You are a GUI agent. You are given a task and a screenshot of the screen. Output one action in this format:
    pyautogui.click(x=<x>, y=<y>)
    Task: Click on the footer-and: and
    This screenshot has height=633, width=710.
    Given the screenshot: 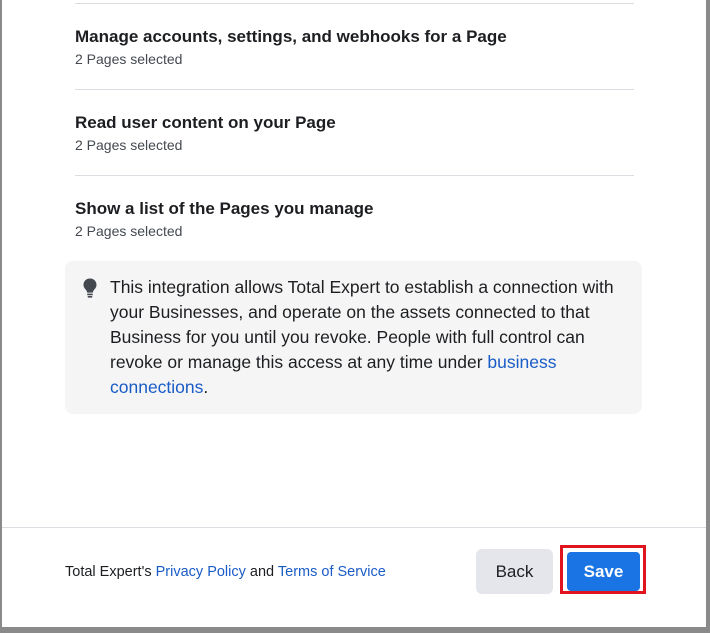 What is the action you would take?
    pyautogui.click(x=261, y=572)
    